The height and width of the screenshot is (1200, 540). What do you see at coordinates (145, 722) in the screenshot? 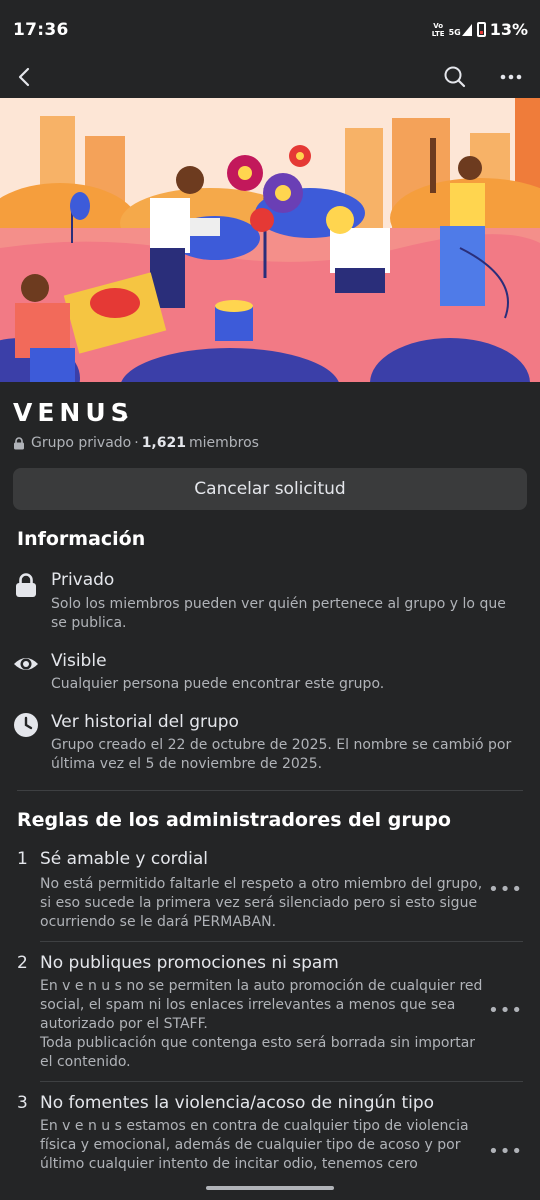
I see `info-title: Ver historial del grupo` at bounding box center [145, 722].